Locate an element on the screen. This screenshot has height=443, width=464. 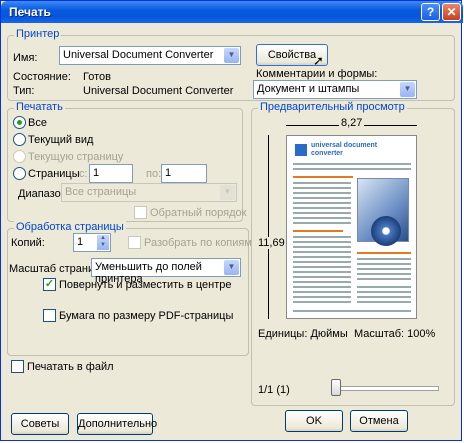
height-label: 11,69 is located at coordinates (271, 243).